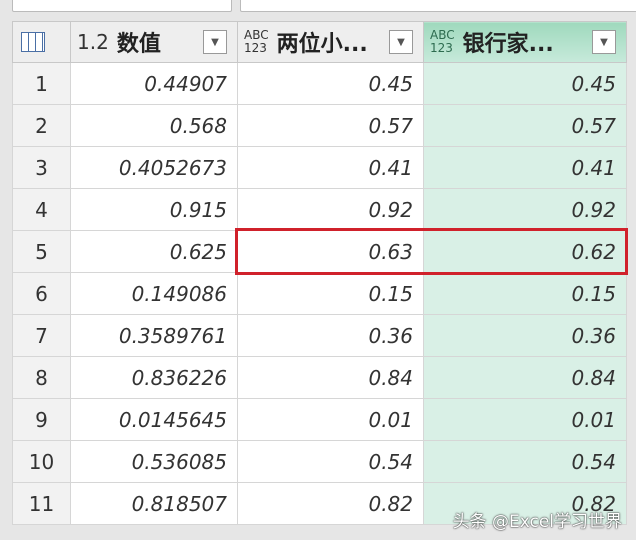 This screenshot has height=540, width=636. I want to click on row-number: 10, so click(41, 461).